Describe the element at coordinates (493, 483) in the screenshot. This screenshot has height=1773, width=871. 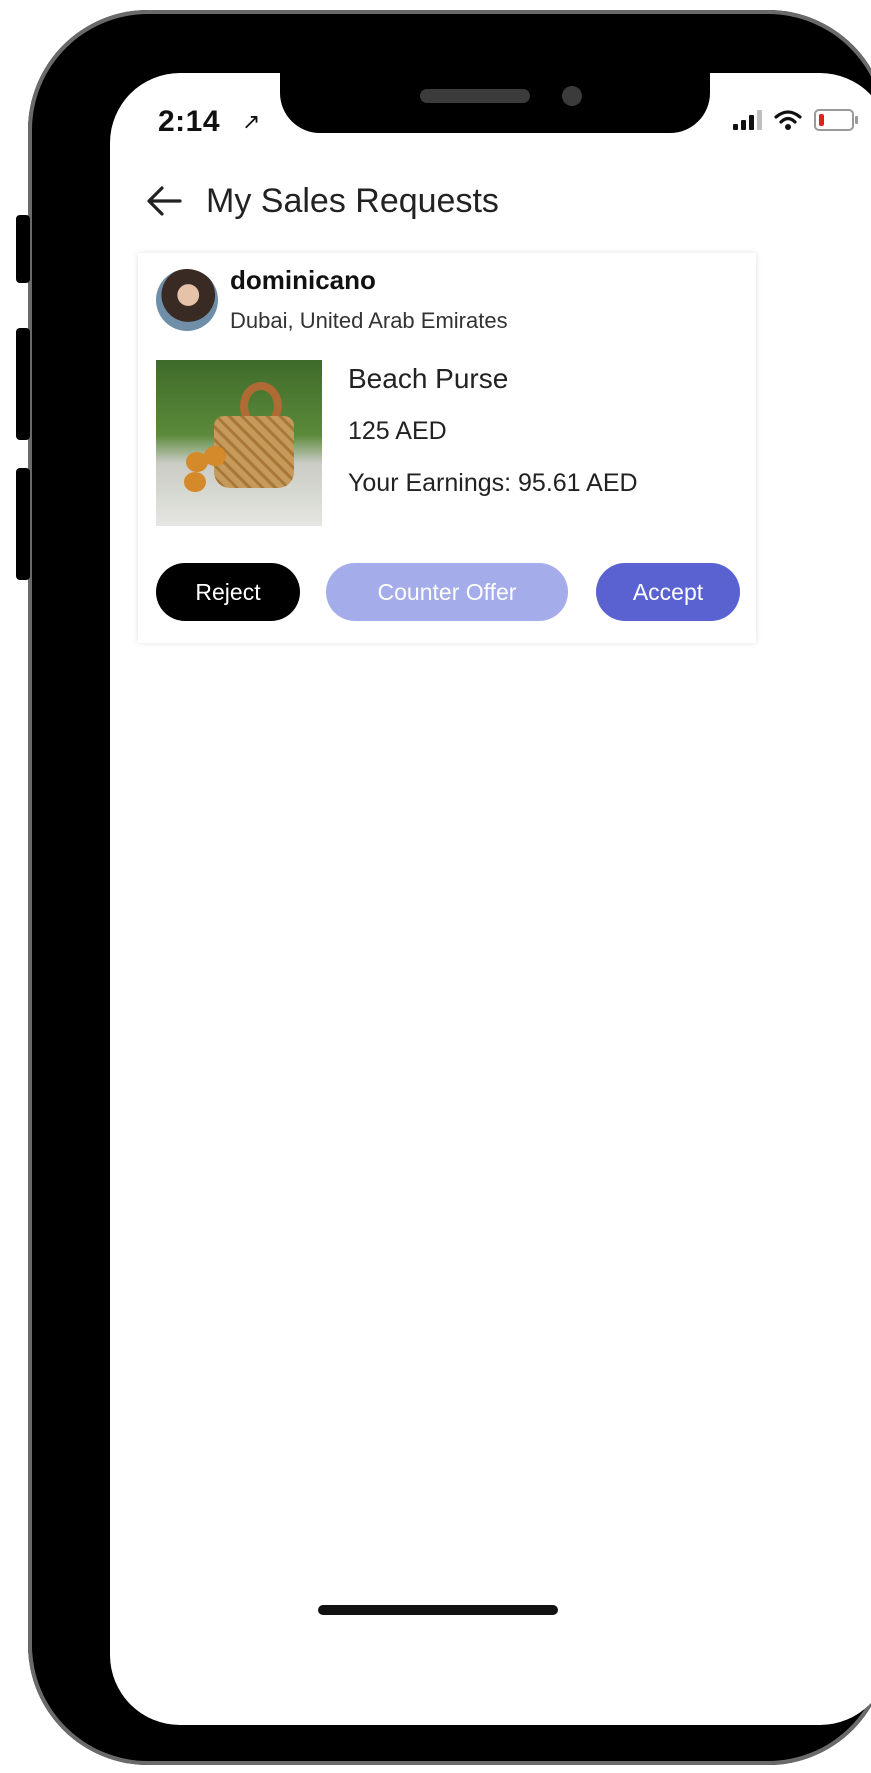
I see `earnings-text: Your Earnings: 95.61 AED` at that location.